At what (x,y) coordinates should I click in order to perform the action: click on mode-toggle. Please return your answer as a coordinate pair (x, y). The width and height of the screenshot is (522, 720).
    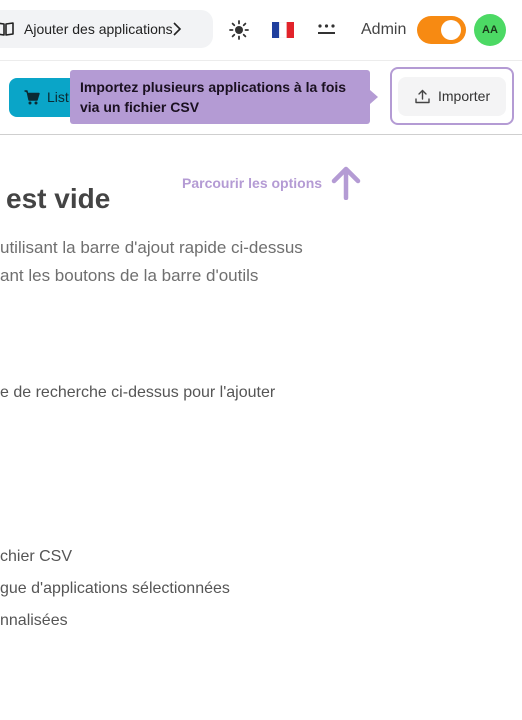
    Looking at the image, I should click on (441, 30).